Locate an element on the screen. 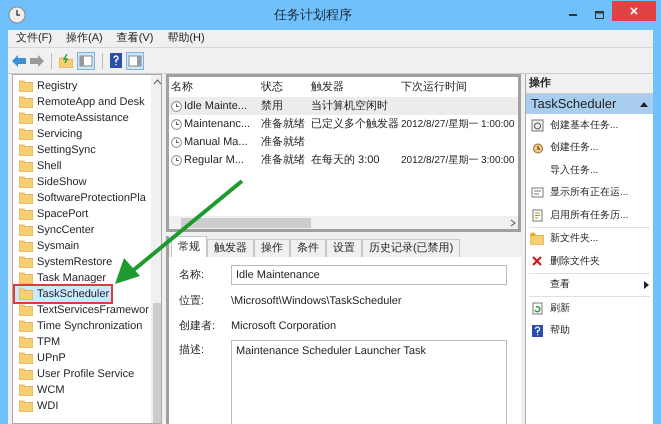  table-cell-text: 当计算机空闲时 is located at coordinates (349, 106).